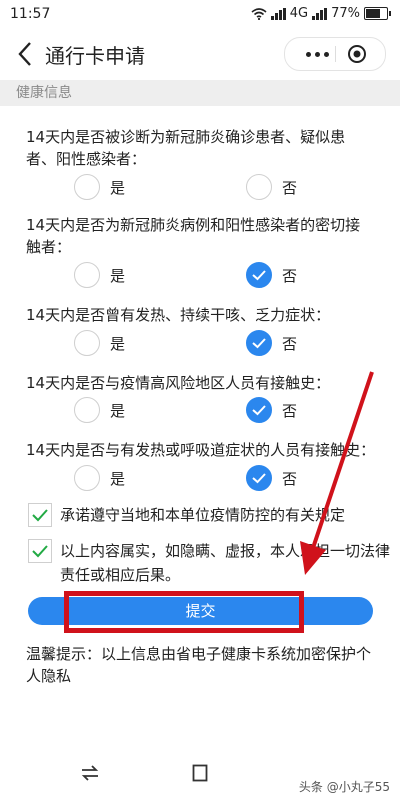 The image size is (400, 800). What do you see at coordinates (344, 787) in the screenshot?
I see `watermark: 头条 @小丸子55` at bounding box center [344, 787].